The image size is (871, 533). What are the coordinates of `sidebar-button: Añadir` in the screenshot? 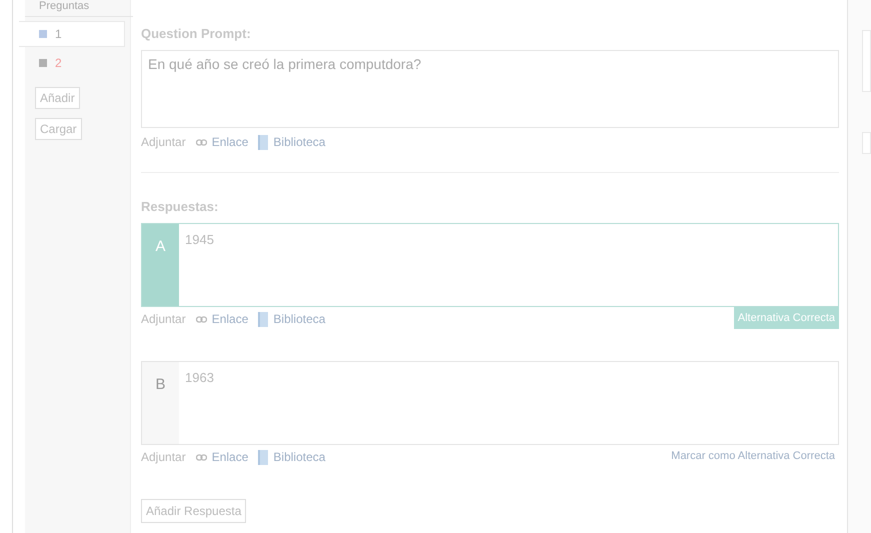 It's located at (57, 98).